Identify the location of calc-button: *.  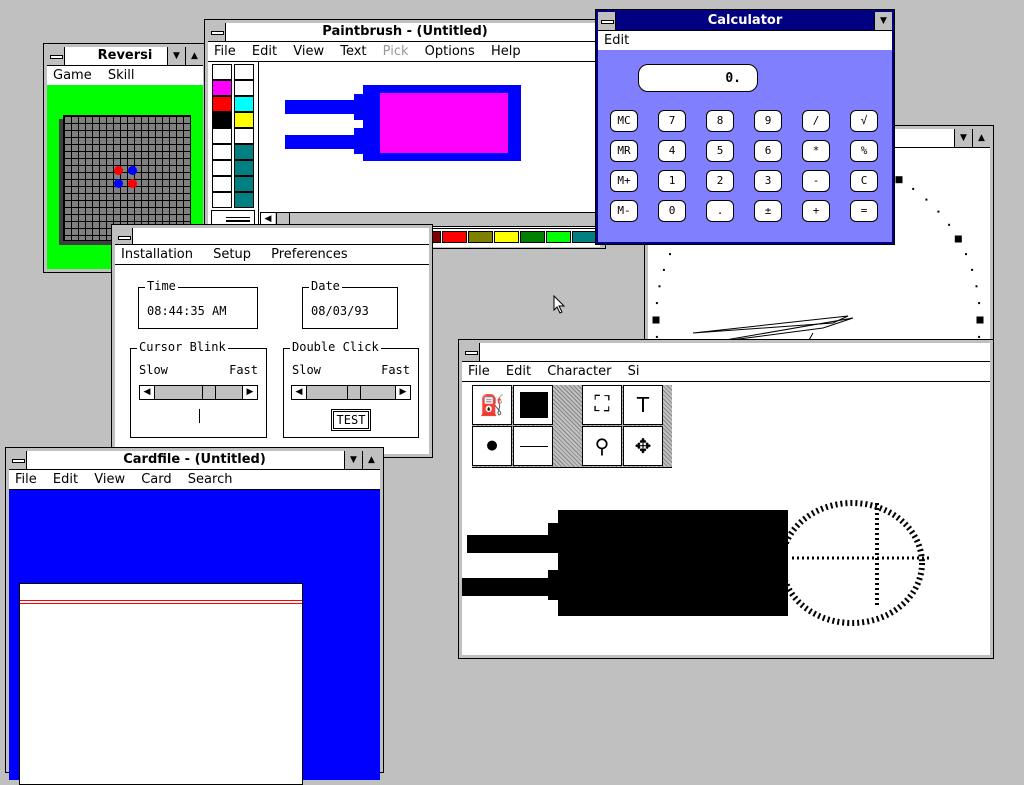
(816, 151).